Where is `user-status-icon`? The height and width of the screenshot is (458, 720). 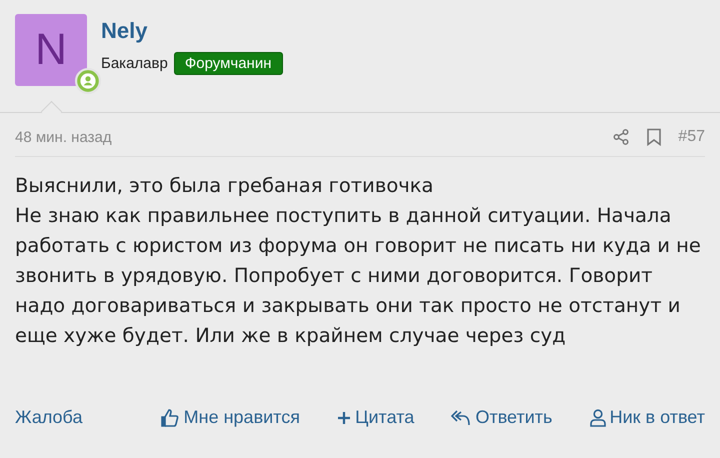 user-status-icon is located at coordinates (88, 81).